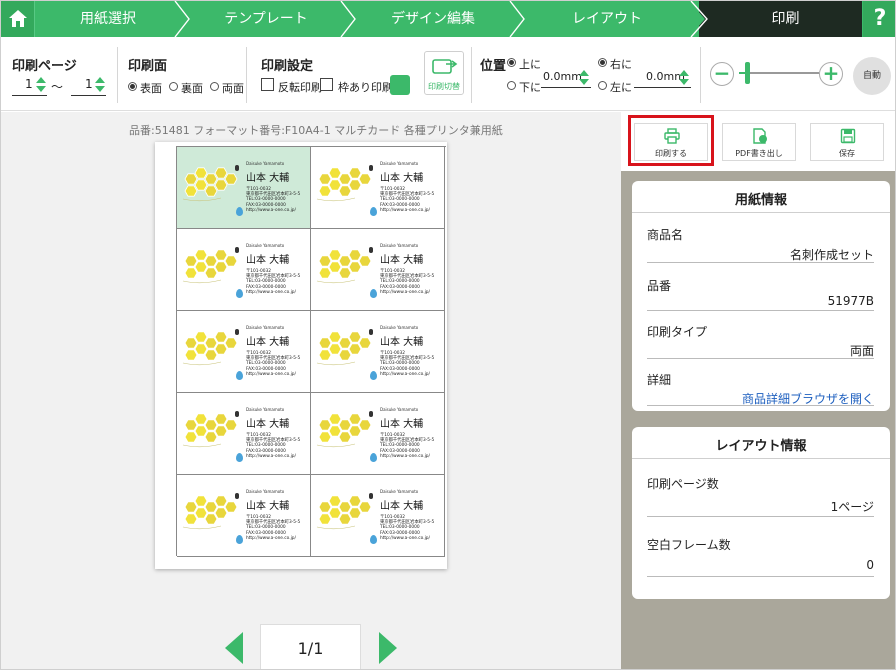 The height and width of the screenshot is (670, 896). What do you see at coordinates (530, 64) in the screenshot?
I see `pos-up-label: 上に` at bounding box center [530, 64].